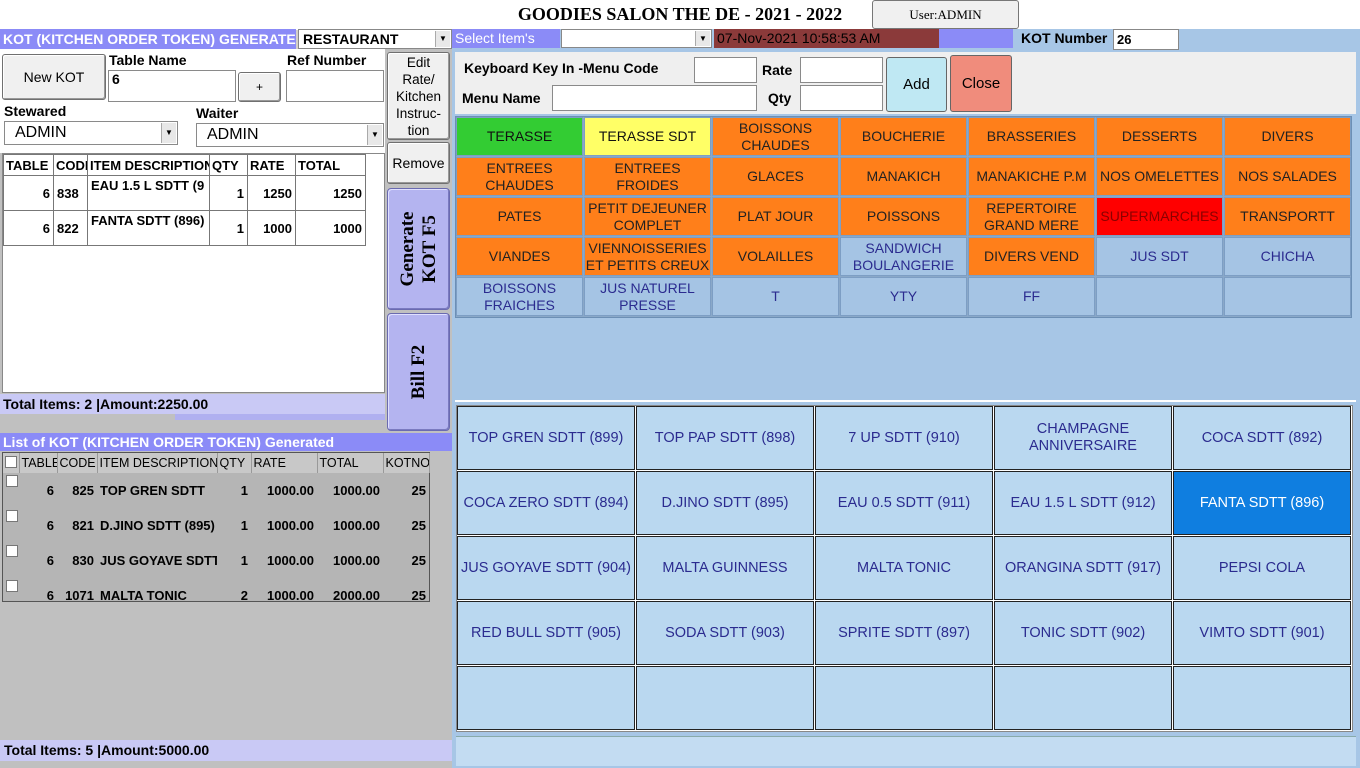  I want to click on stewared-select: ADMIN ▼, so click(91, 133).